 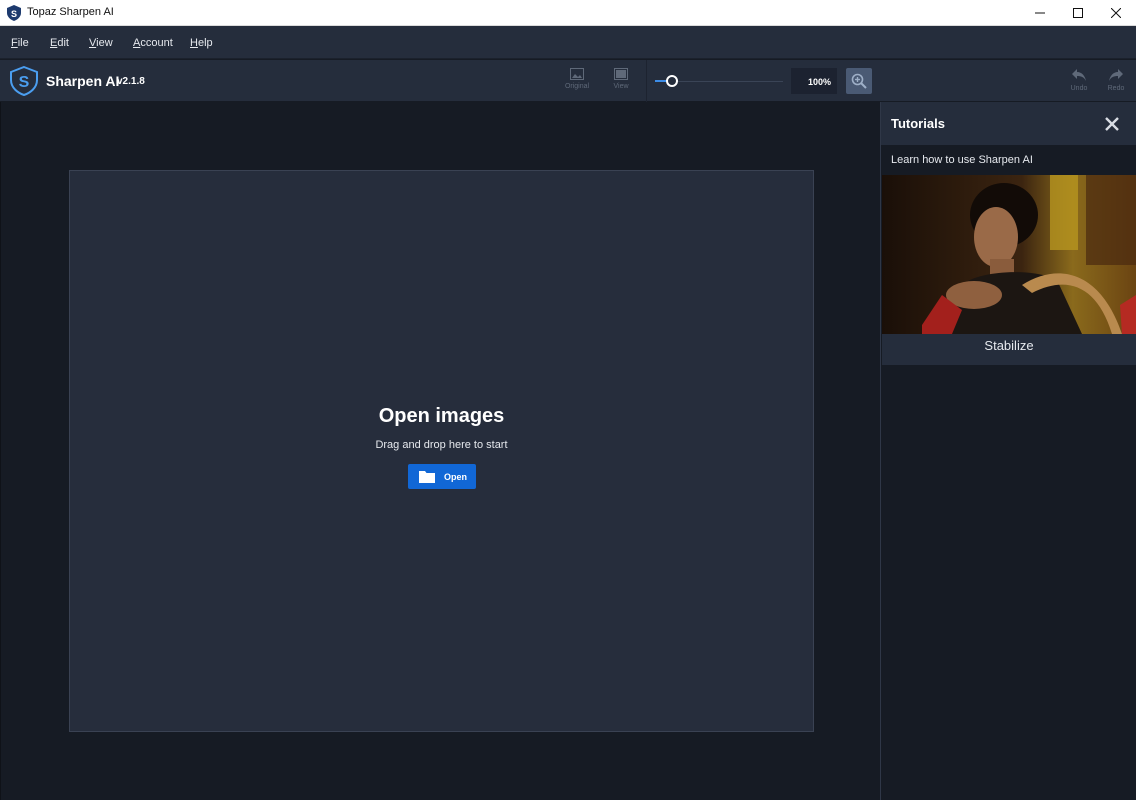 I want to click on tutorial-card: Stabilize, so click(x=1009, y=270).